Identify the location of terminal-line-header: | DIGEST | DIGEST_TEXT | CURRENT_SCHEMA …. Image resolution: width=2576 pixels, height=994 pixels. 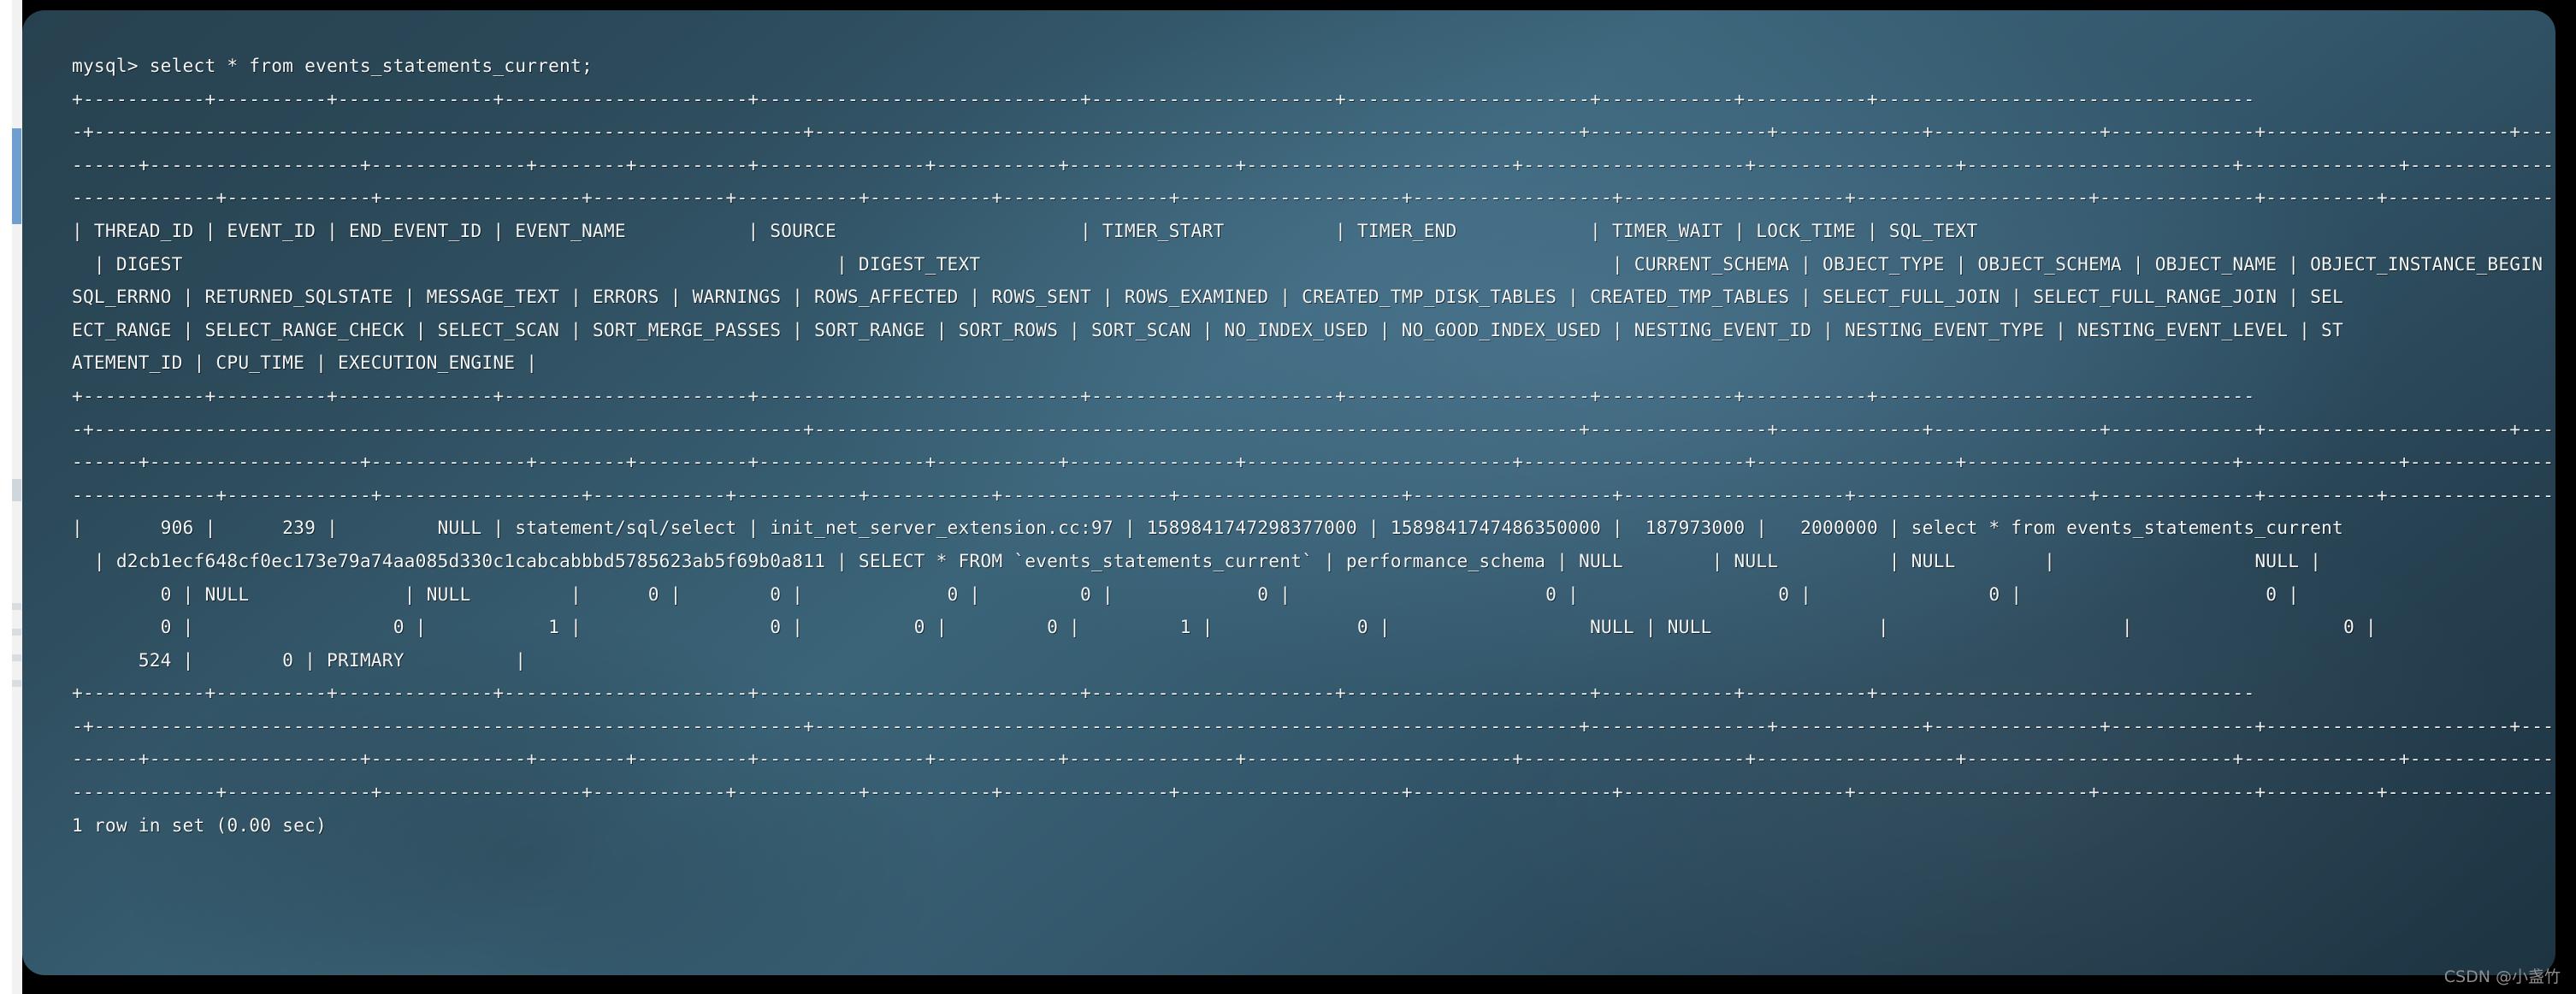
(1313, 263).